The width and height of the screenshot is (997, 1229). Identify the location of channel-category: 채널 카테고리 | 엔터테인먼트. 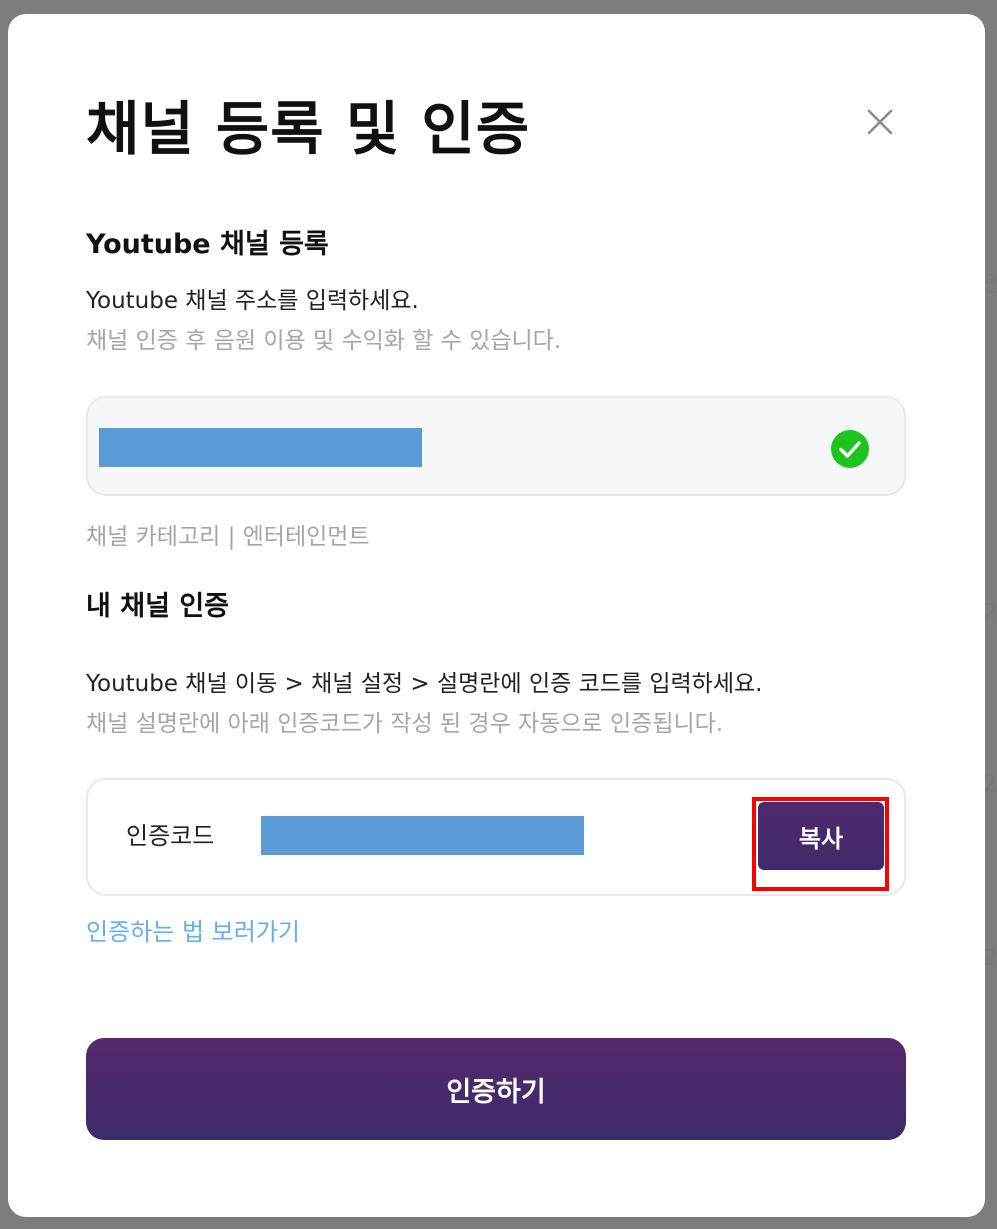
(228, 537).